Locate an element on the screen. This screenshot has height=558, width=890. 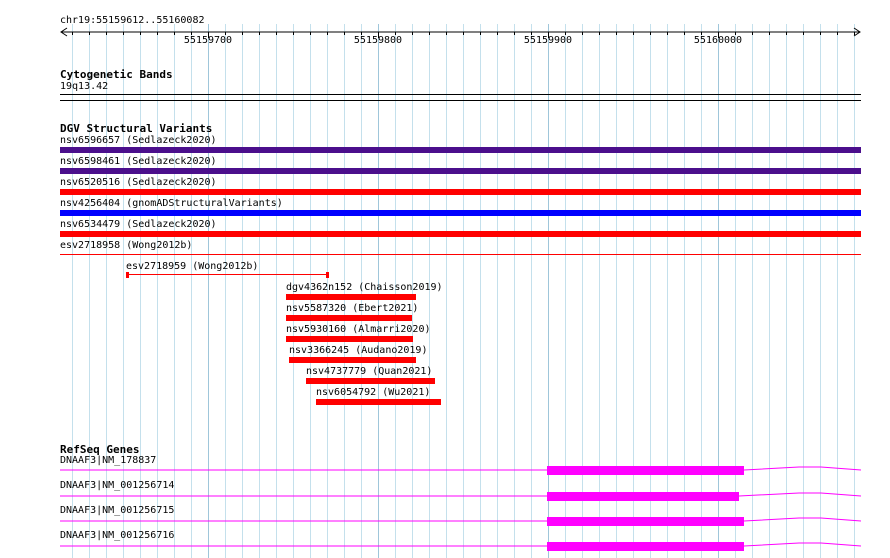
track-title-dgv: DGV Structural Variants is located at coordinates (136, 128).